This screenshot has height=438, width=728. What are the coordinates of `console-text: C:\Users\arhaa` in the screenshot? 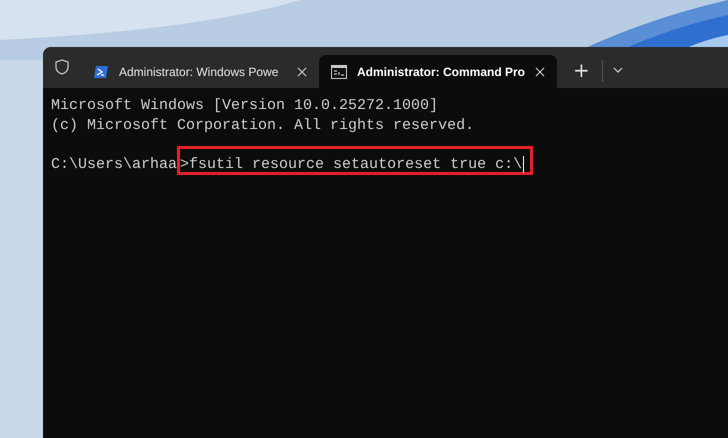 It's located at (114, 165).